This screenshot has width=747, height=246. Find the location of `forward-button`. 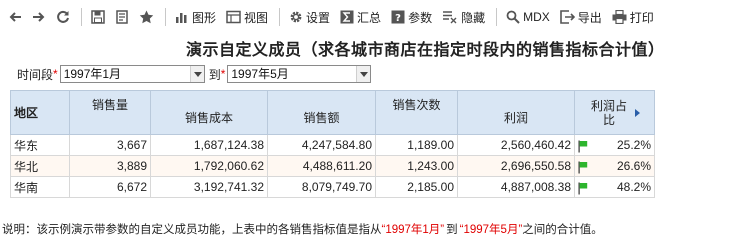

forward-button is located at coordinates (39, 17).